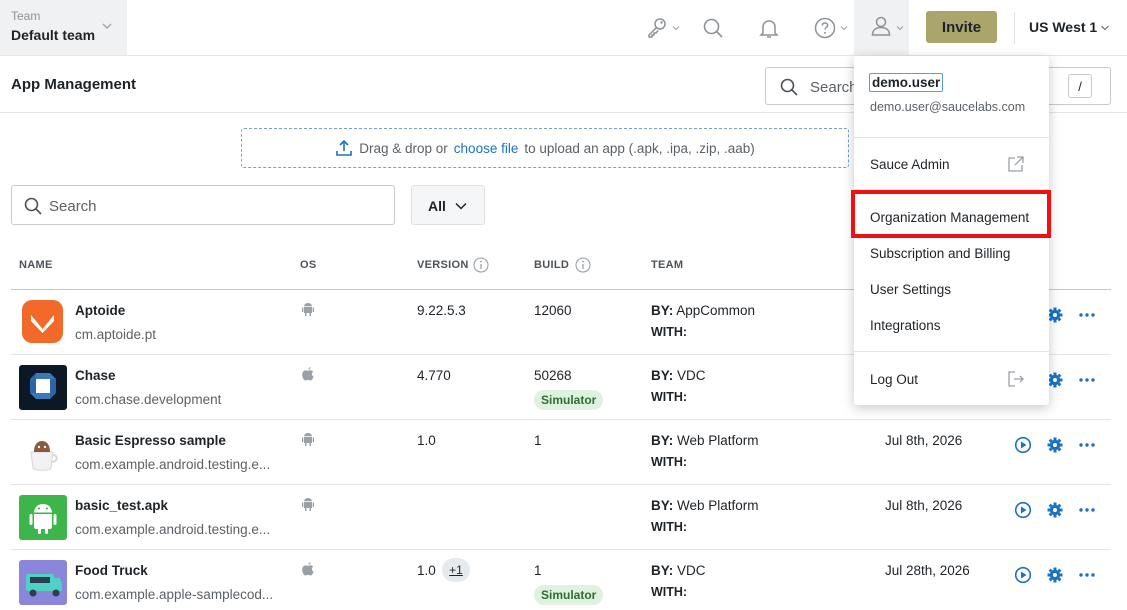  Describe the element at coordinates (910, 164) in the screenshot. I see `menu-item-sauce-admin: Sauce Admin` at that location.